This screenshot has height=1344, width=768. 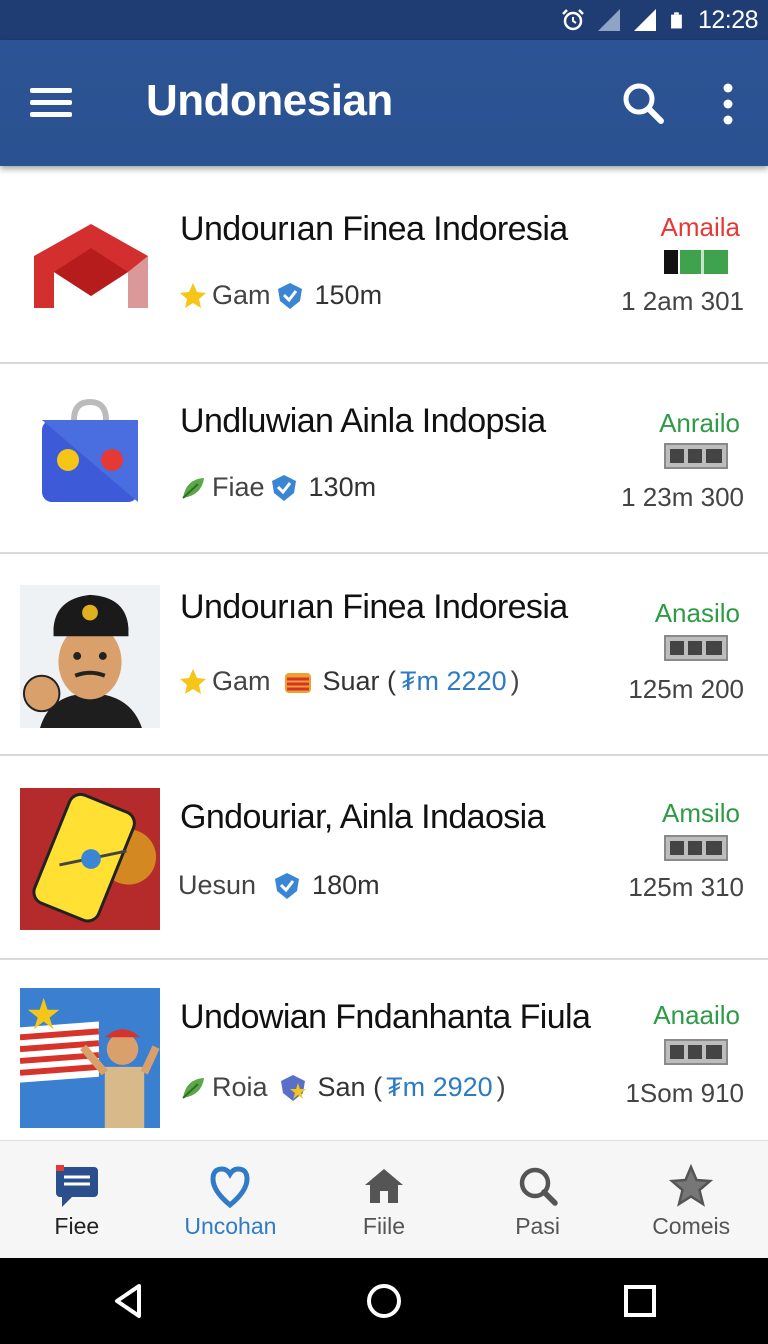 What do you see at coordinates (359, 681) in the screenshot?
I see `item-count: Suar (` at bounding box center [359, 681].